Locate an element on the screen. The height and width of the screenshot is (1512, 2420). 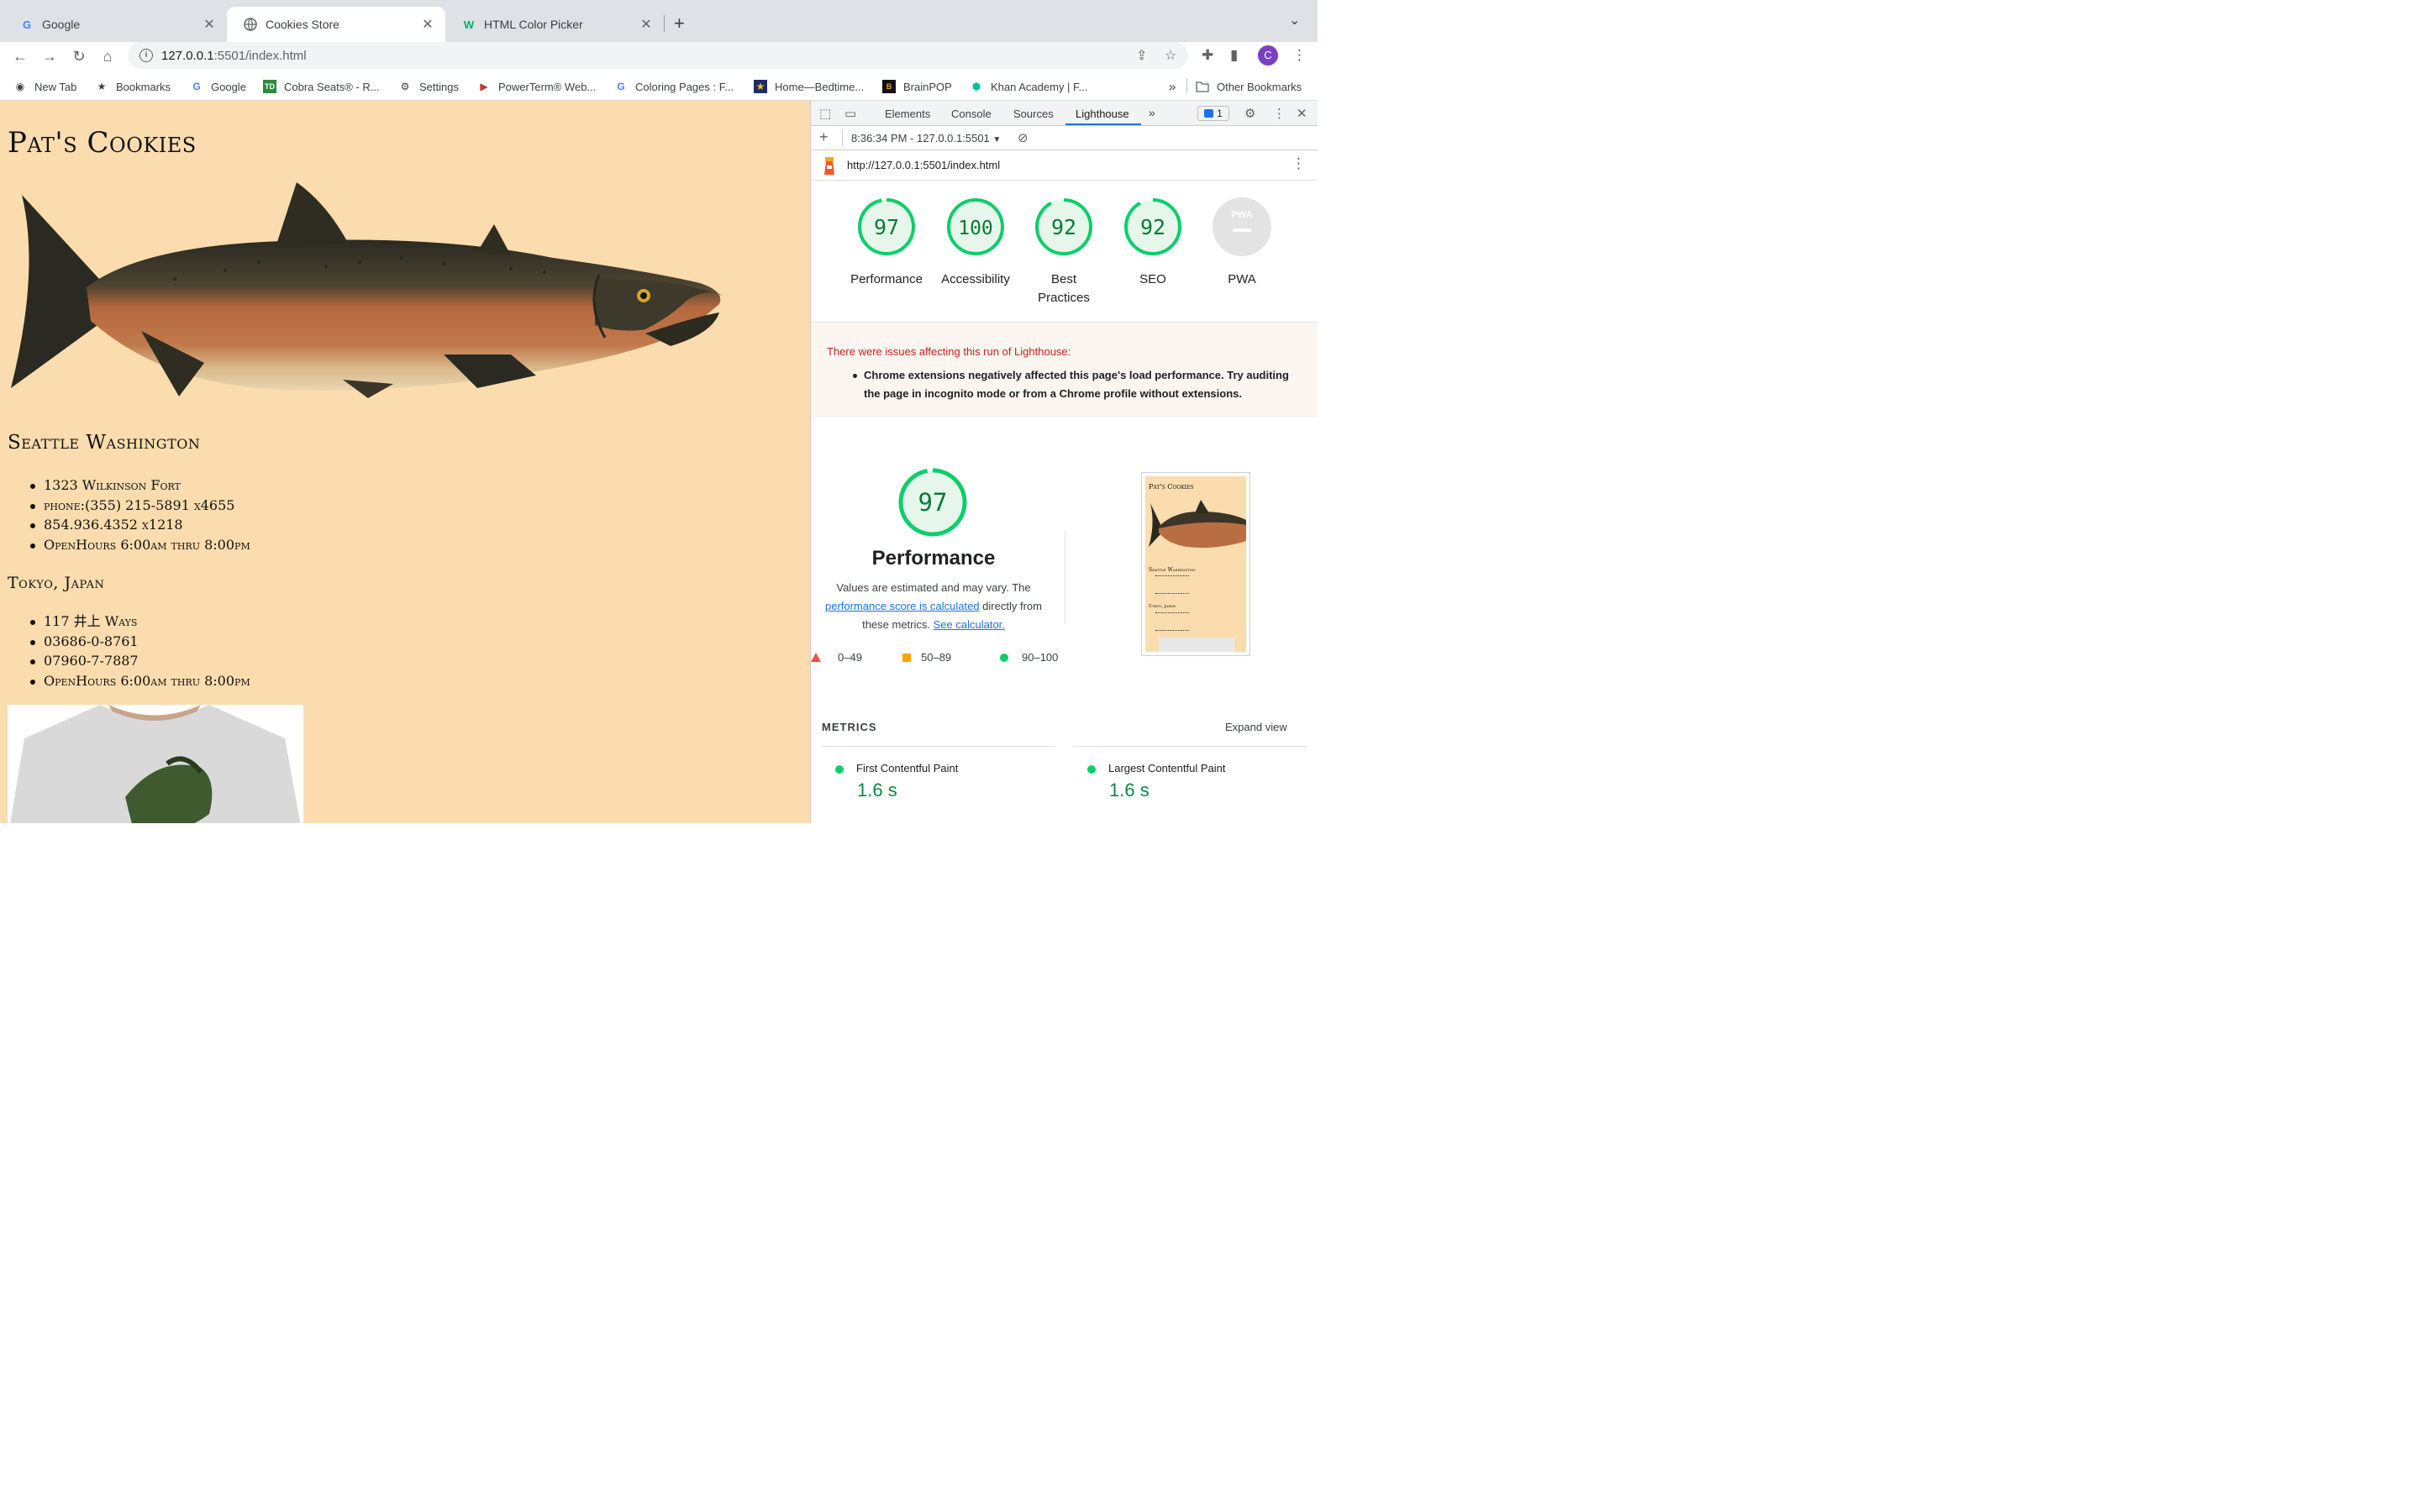
menu-icon: ⋮ is located at coordinates (1299, 55).